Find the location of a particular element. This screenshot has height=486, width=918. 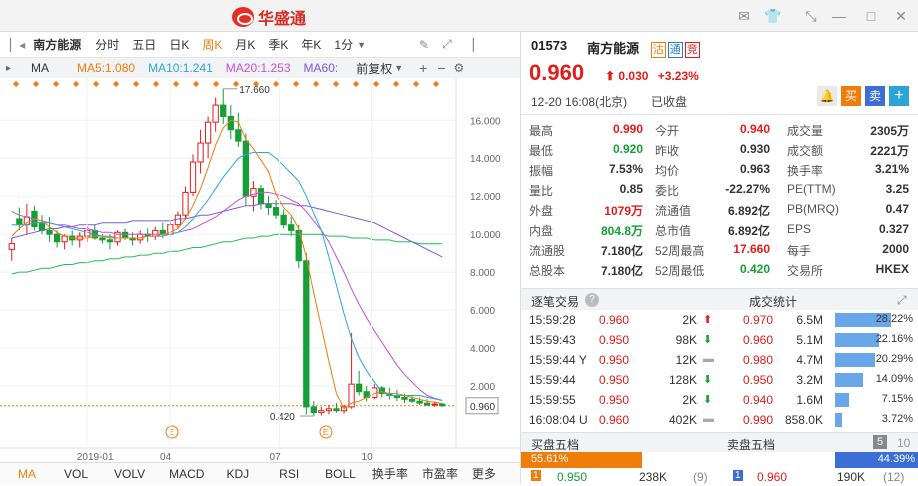

stock-code: 01573 is located at coordinates (549, 45).